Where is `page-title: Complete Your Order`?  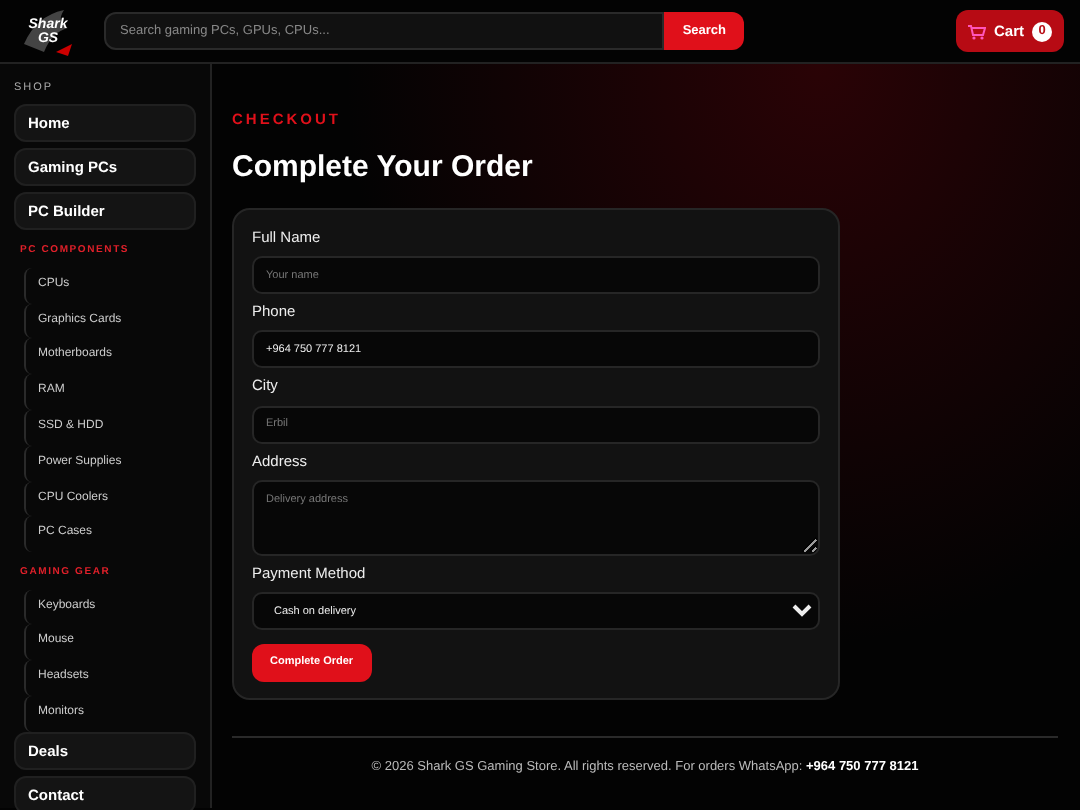 page-title: Complete Your Order is located at coordinates (383, 168).